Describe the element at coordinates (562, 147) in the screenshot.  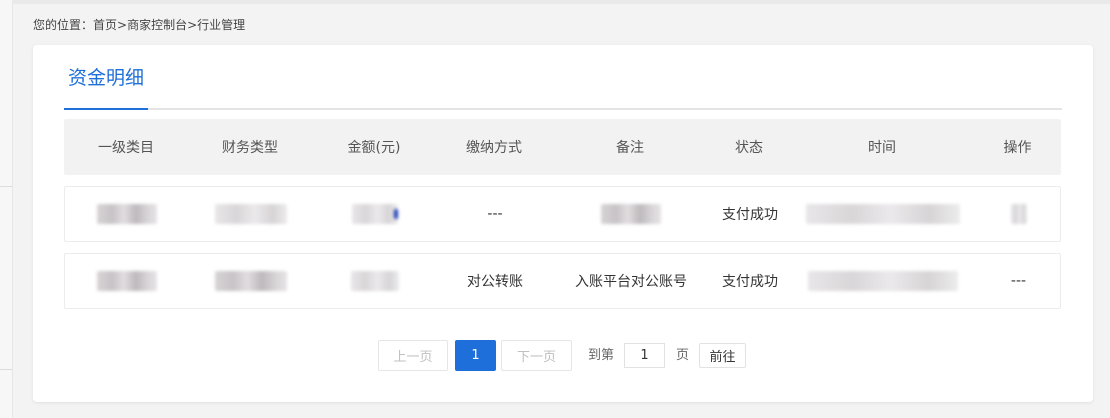
I see `table-header: 一级类目 财务类型 金额(元) 缴纳方式 备注 状态 时间 操作` at that location.